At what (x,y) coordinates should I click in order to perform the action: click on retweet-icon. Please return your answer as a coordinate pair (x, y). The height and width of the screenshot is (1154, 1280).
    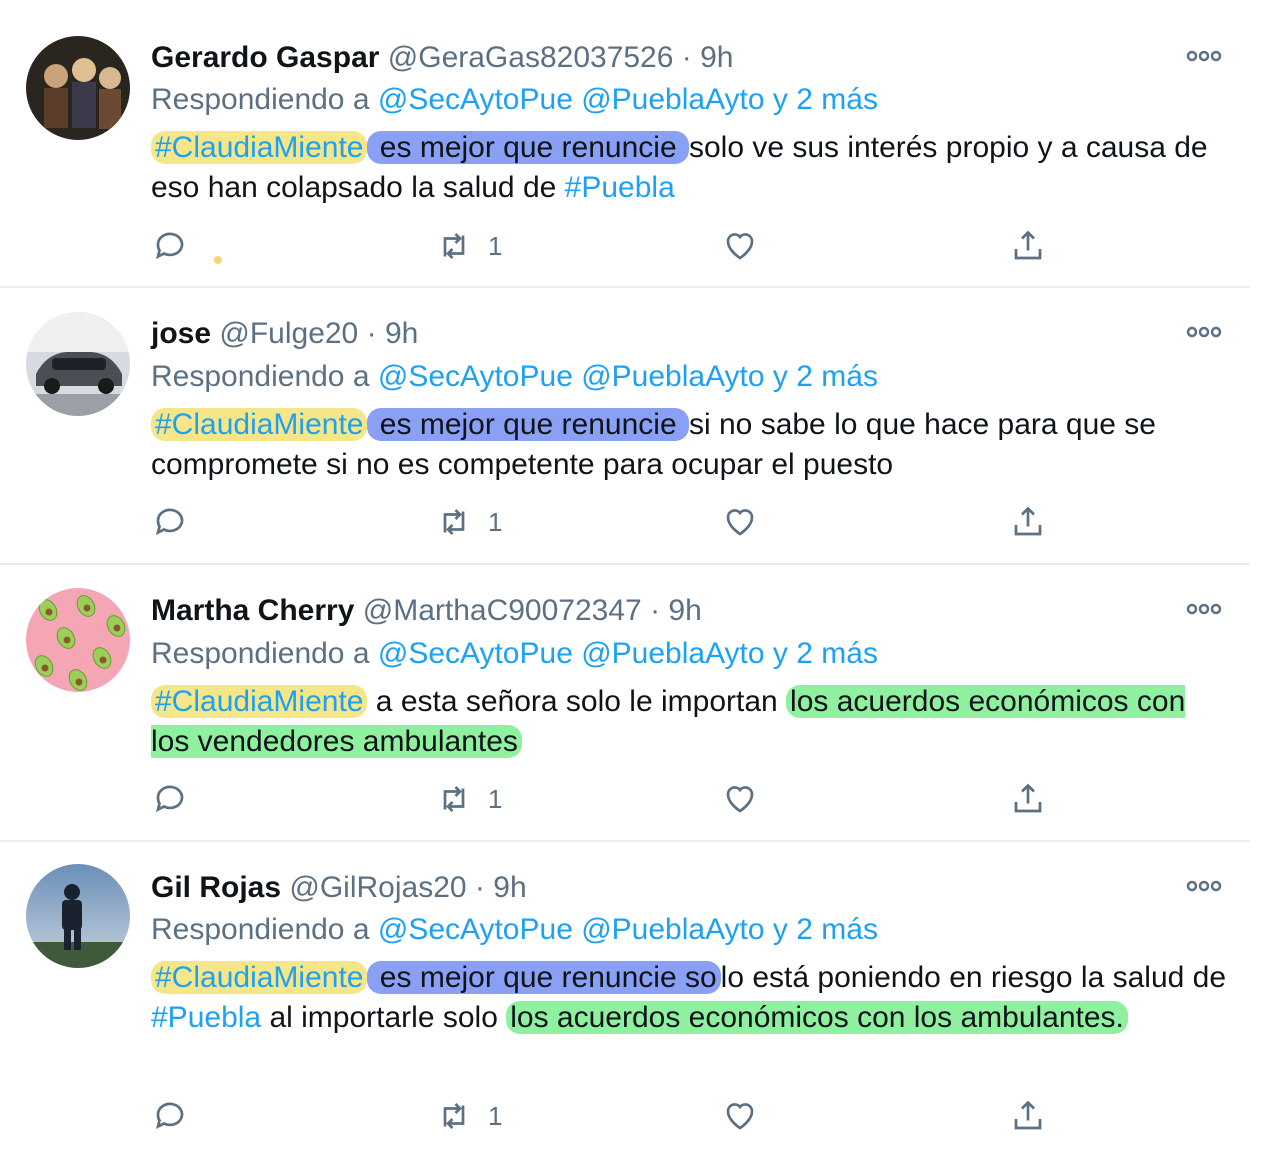
    Looking at the image, I should click on (454, 799).